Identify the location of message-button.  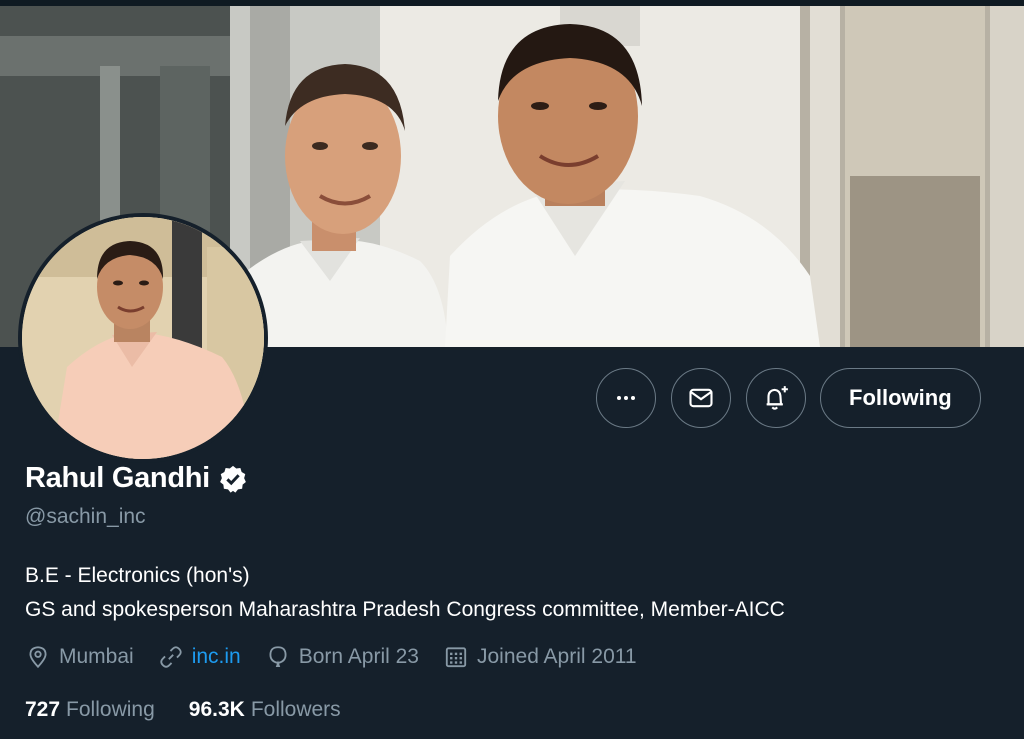
(701, 398).